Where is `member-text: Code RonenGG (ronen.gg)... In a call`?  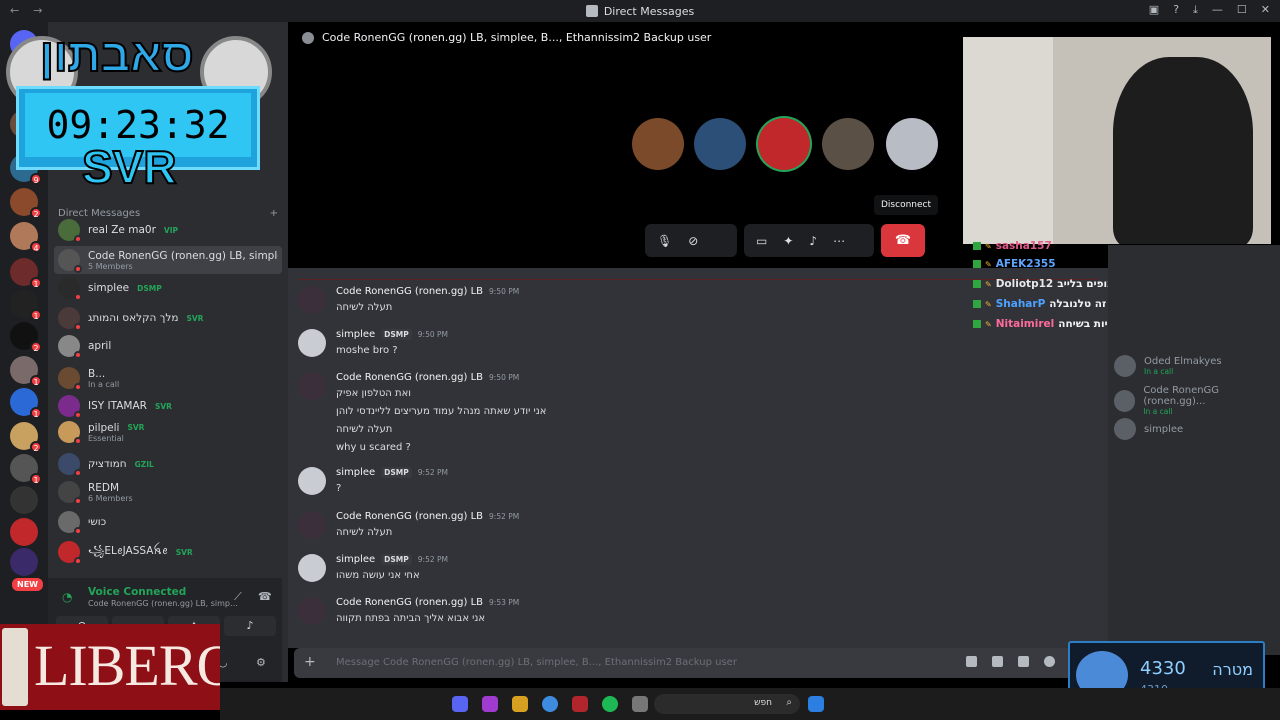
member-text: Code RonenGG (ronen.gg)... In a call is located at coordinates (1211, 400).